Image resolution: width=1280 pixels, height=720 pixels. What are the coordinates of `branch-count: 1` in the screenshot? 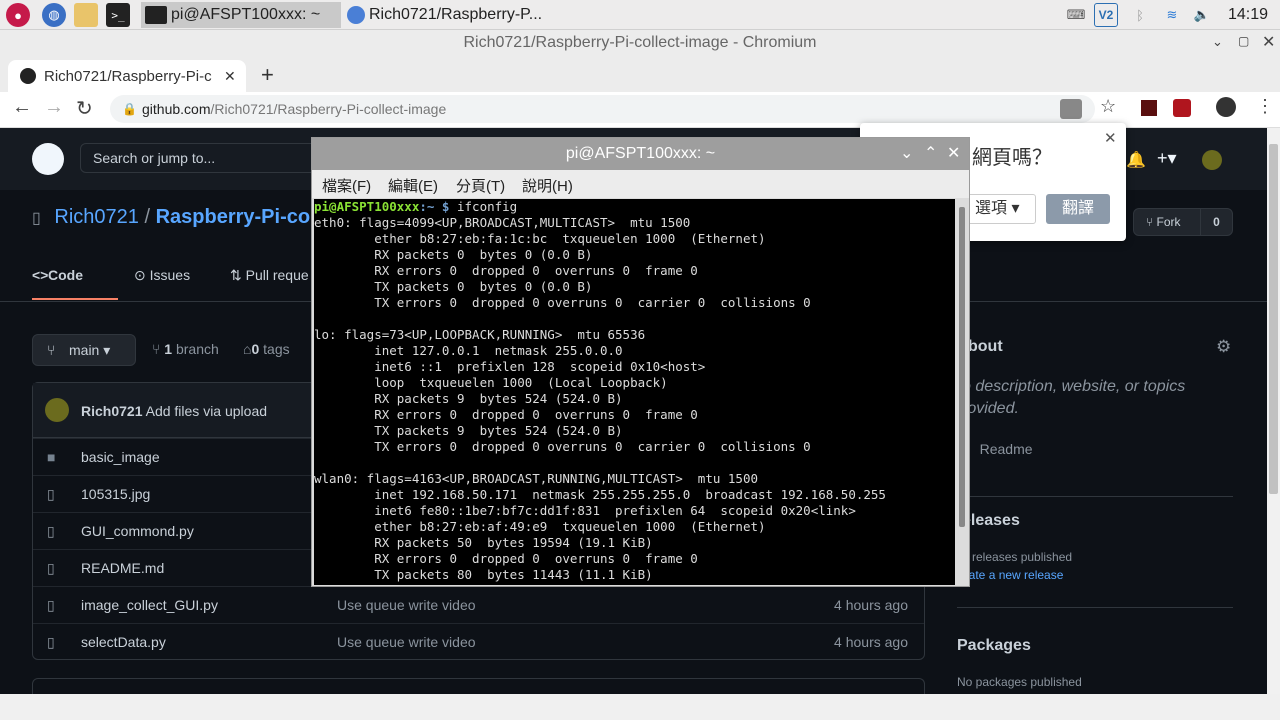 It's located at (168, 349).